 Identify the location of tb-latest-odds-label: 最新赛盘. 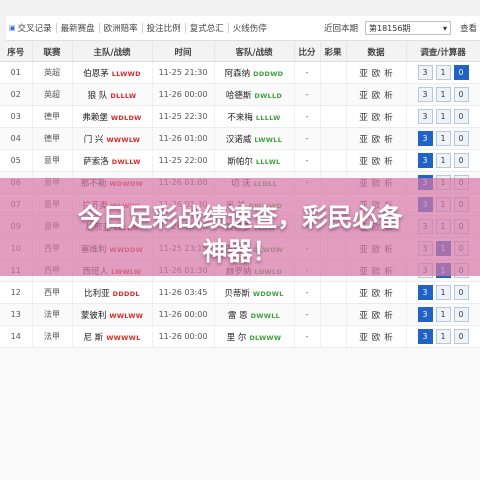
(77, 29).